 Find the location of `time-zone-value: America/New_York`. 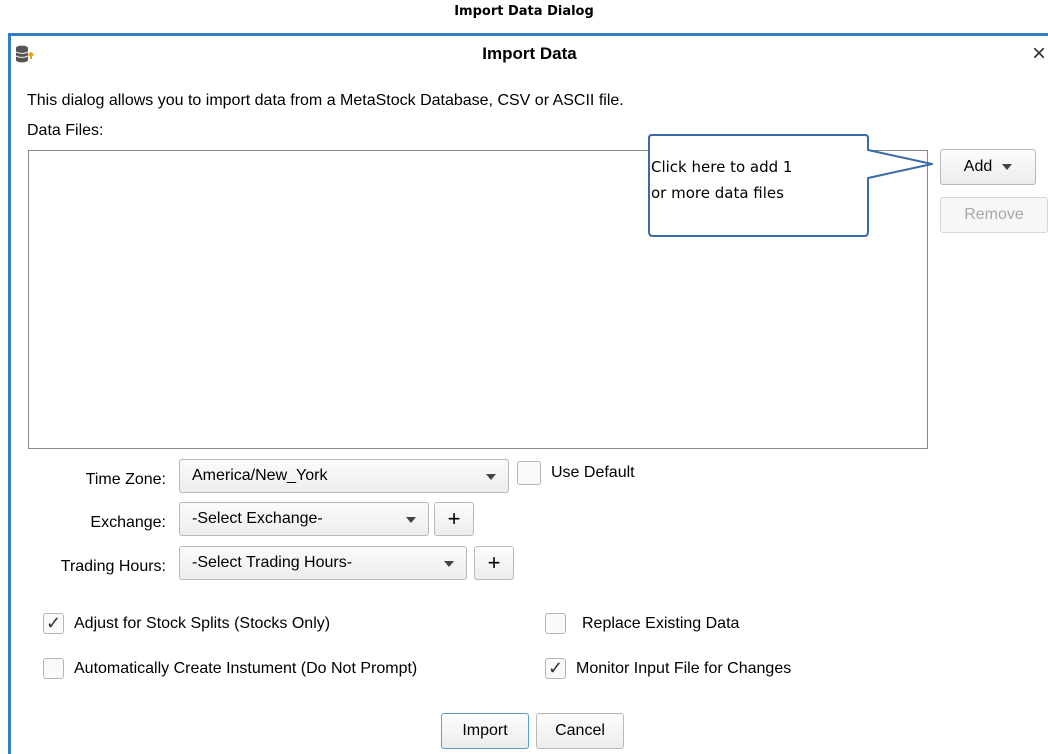

time-zone-value: America/New_York is located at coordinates (260, 475).